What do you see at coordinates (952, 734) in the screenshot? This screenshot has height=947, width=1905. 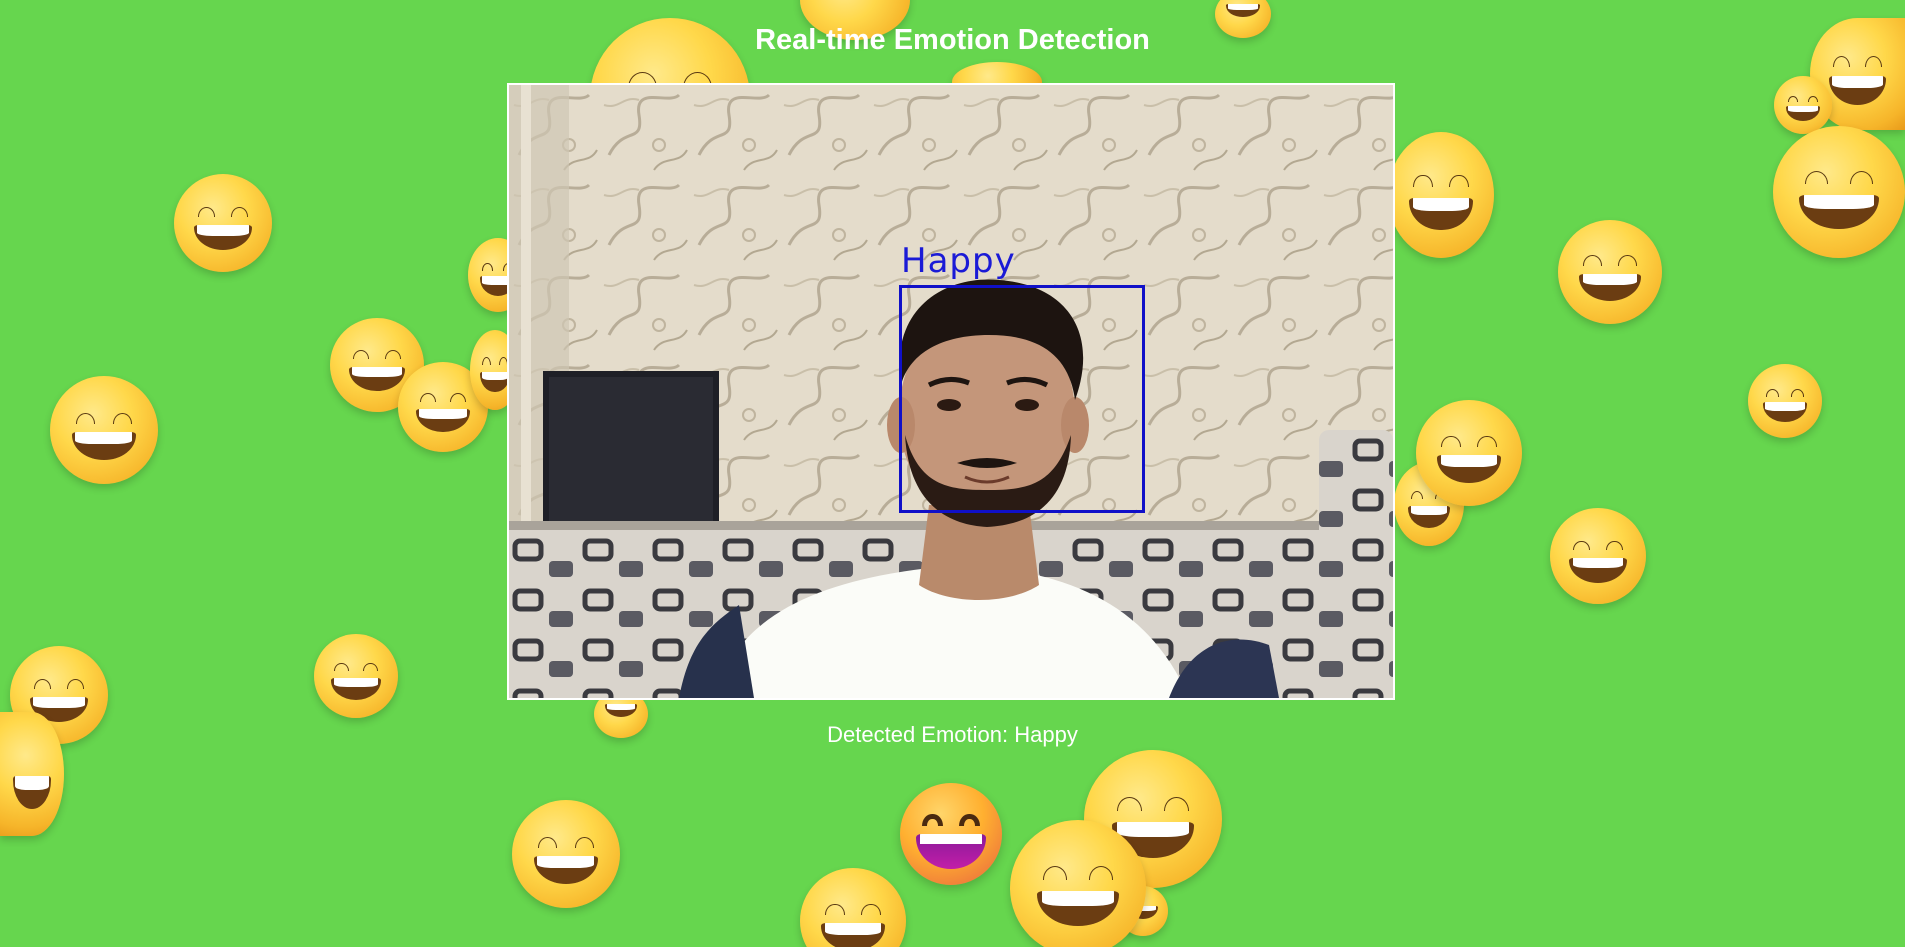 I see `detected-emotion-text: Detected Emotion: Happy` at bounding box center [952, 734].